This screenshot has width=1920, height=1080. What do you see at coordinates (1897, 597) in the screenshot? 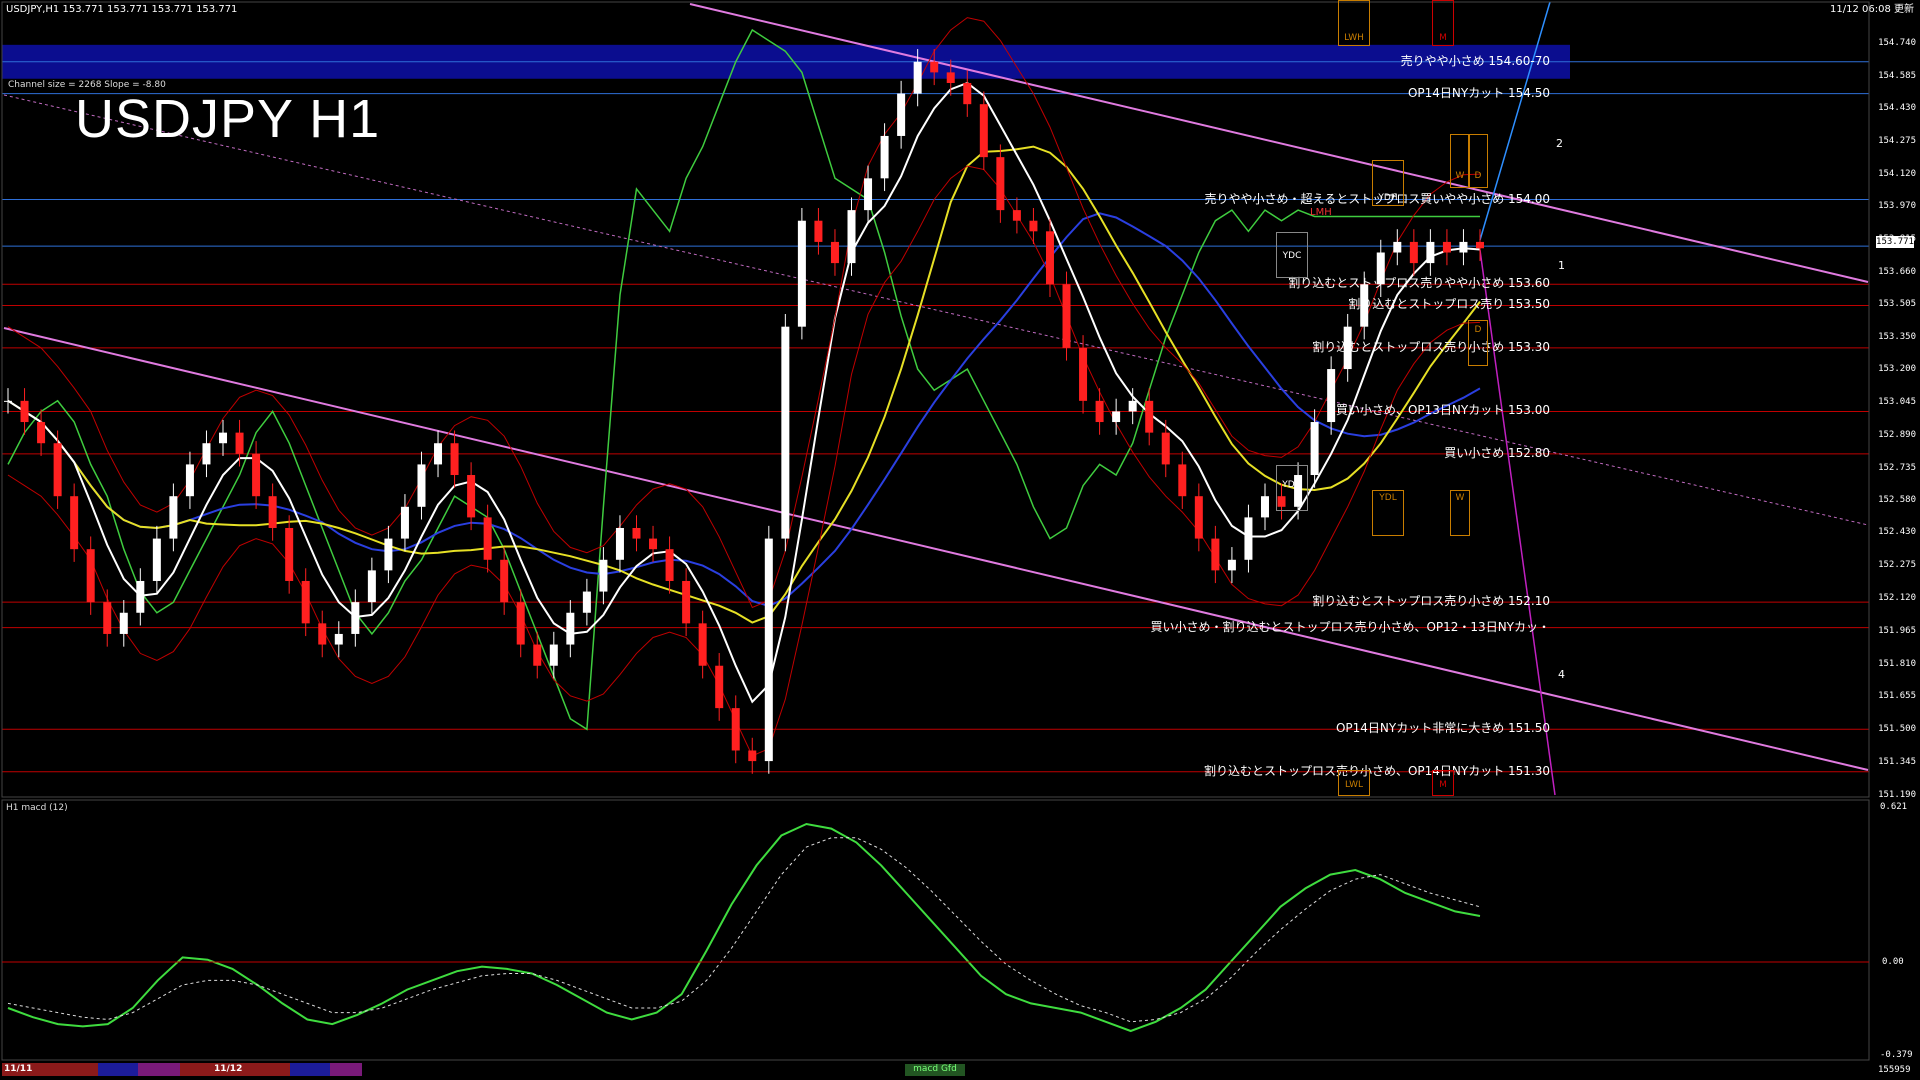
I see `price-tick: 152.120` at bounding box center [1897, 597].